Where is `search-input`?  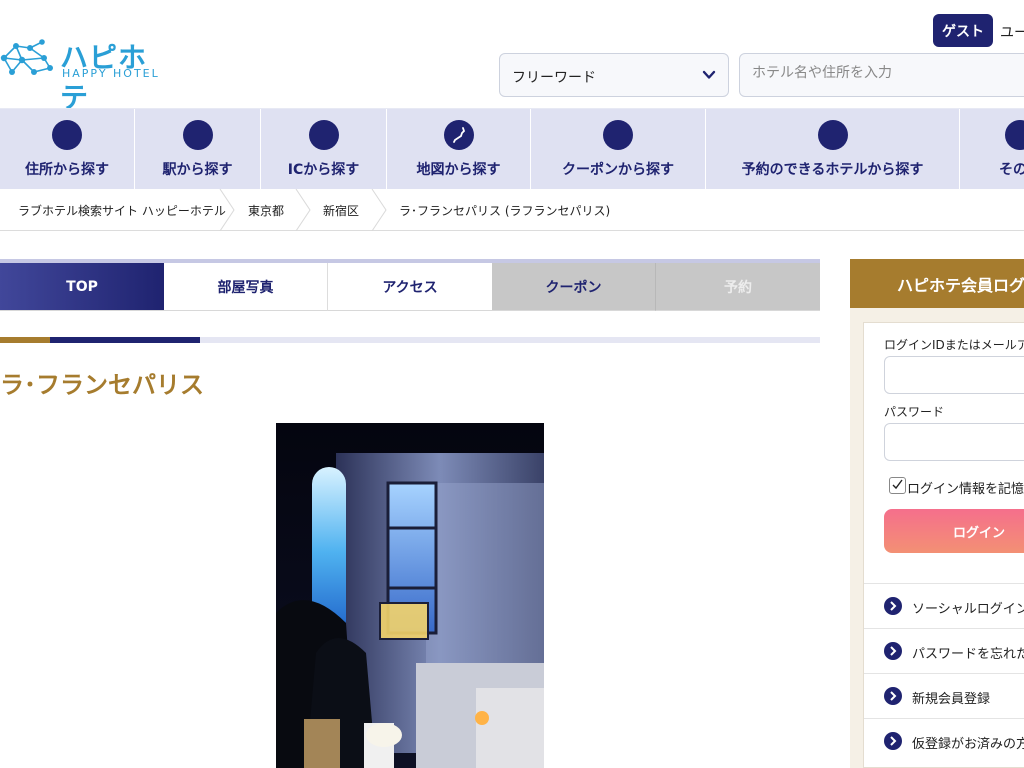 search-input is located at coordinates (882, 73).